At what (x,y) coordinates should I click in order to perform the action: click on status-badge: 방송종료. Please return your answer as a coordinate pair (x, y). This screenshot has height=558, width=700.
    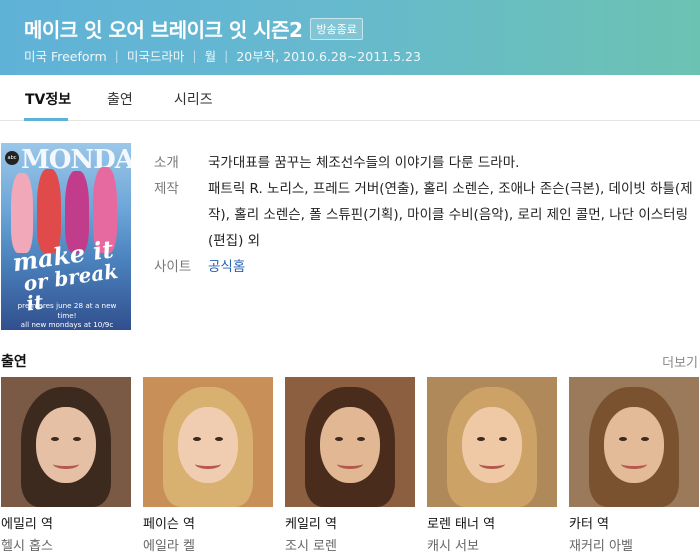
    Looking at the image, I should click on (336, 28).